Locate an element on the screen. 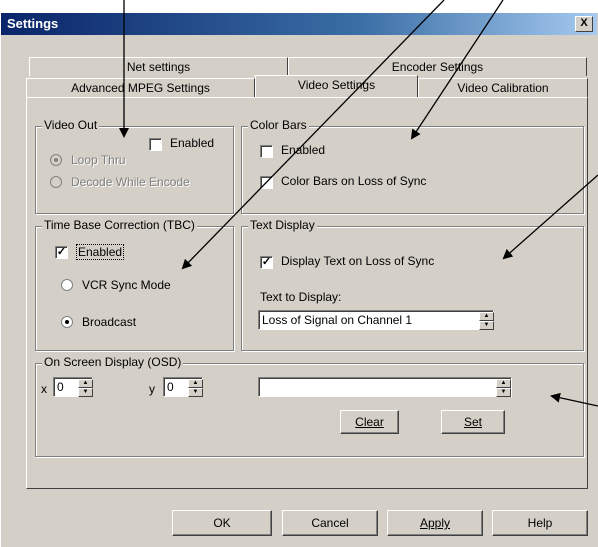 Image resolution: width=598 pixels, height=547 pixels. tab-net-settings: Net settings is located at coordinates (158, 66).